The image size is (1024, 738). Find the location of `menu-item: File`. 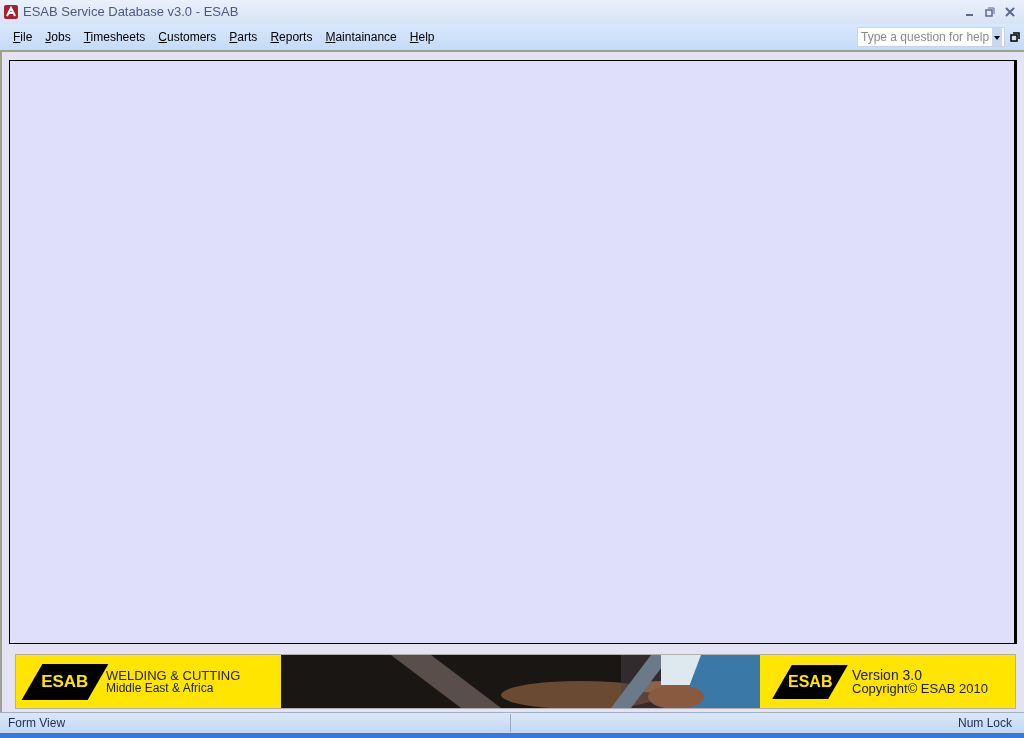

menu-item: File is located at coordinates (23, 37).